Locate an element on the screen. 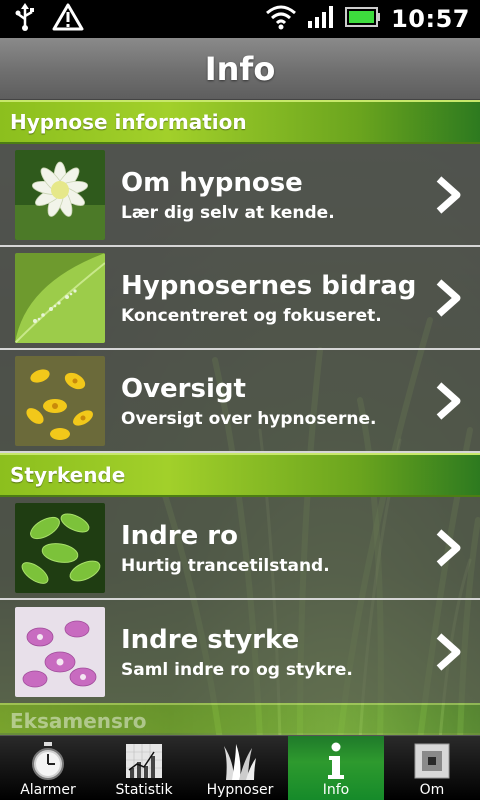  bottom-tab-bar: Alarmer Statistik Hypnoser Info Om is located at coordinates (240, 767).